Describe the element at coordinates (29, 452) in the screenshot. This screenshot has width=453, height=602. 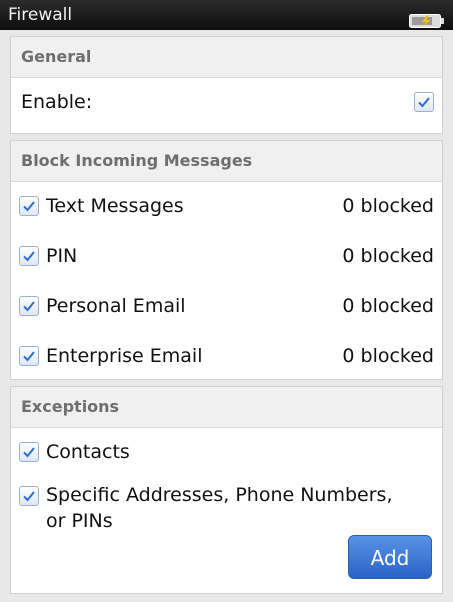
I see `contacts-checkbox` at that location.